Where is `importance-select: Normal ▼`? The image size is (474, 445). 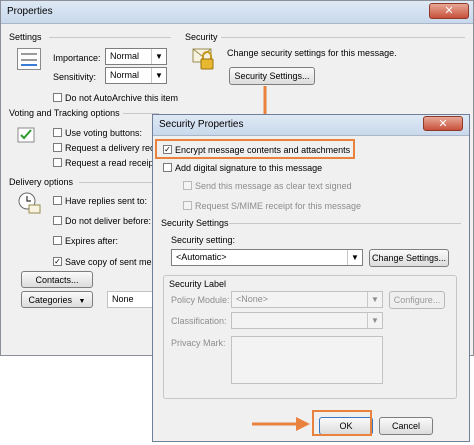
importance-select: Normal ▼ is located at coordinates (136, 56).